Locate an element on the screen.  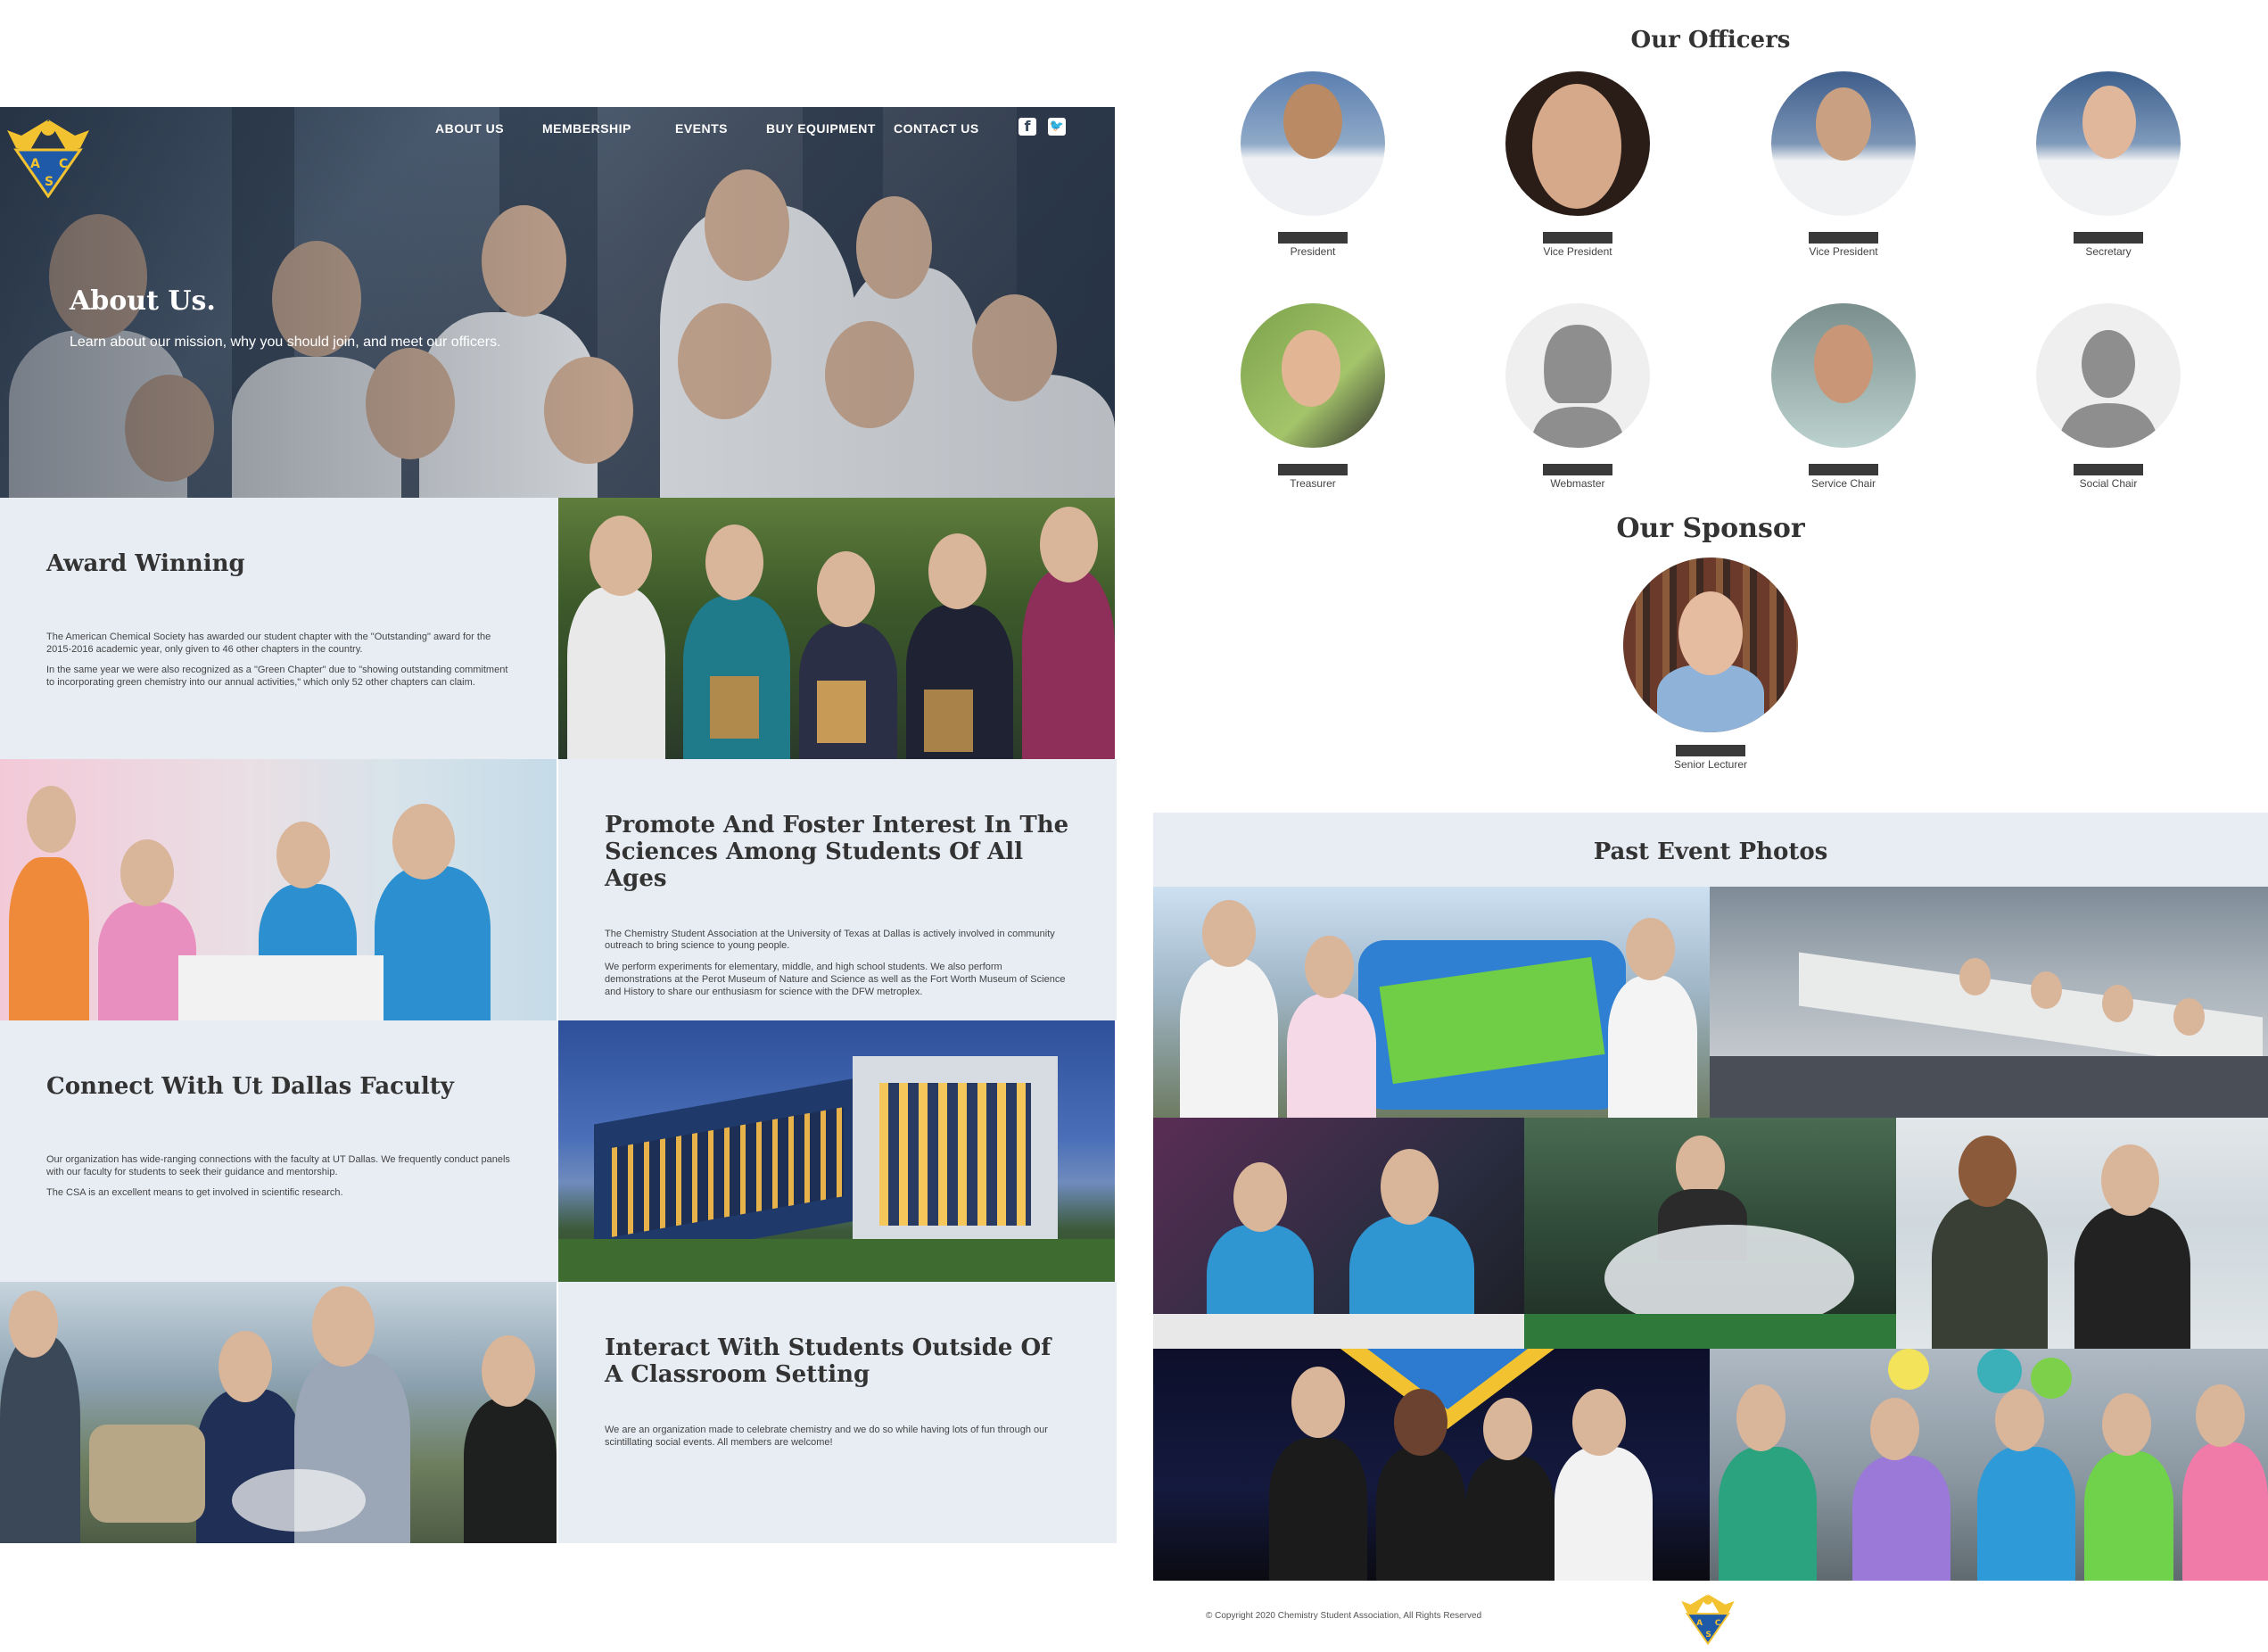
section-title: Connect With Ut Dallas Faculty is located at coordinates (250, 1086).